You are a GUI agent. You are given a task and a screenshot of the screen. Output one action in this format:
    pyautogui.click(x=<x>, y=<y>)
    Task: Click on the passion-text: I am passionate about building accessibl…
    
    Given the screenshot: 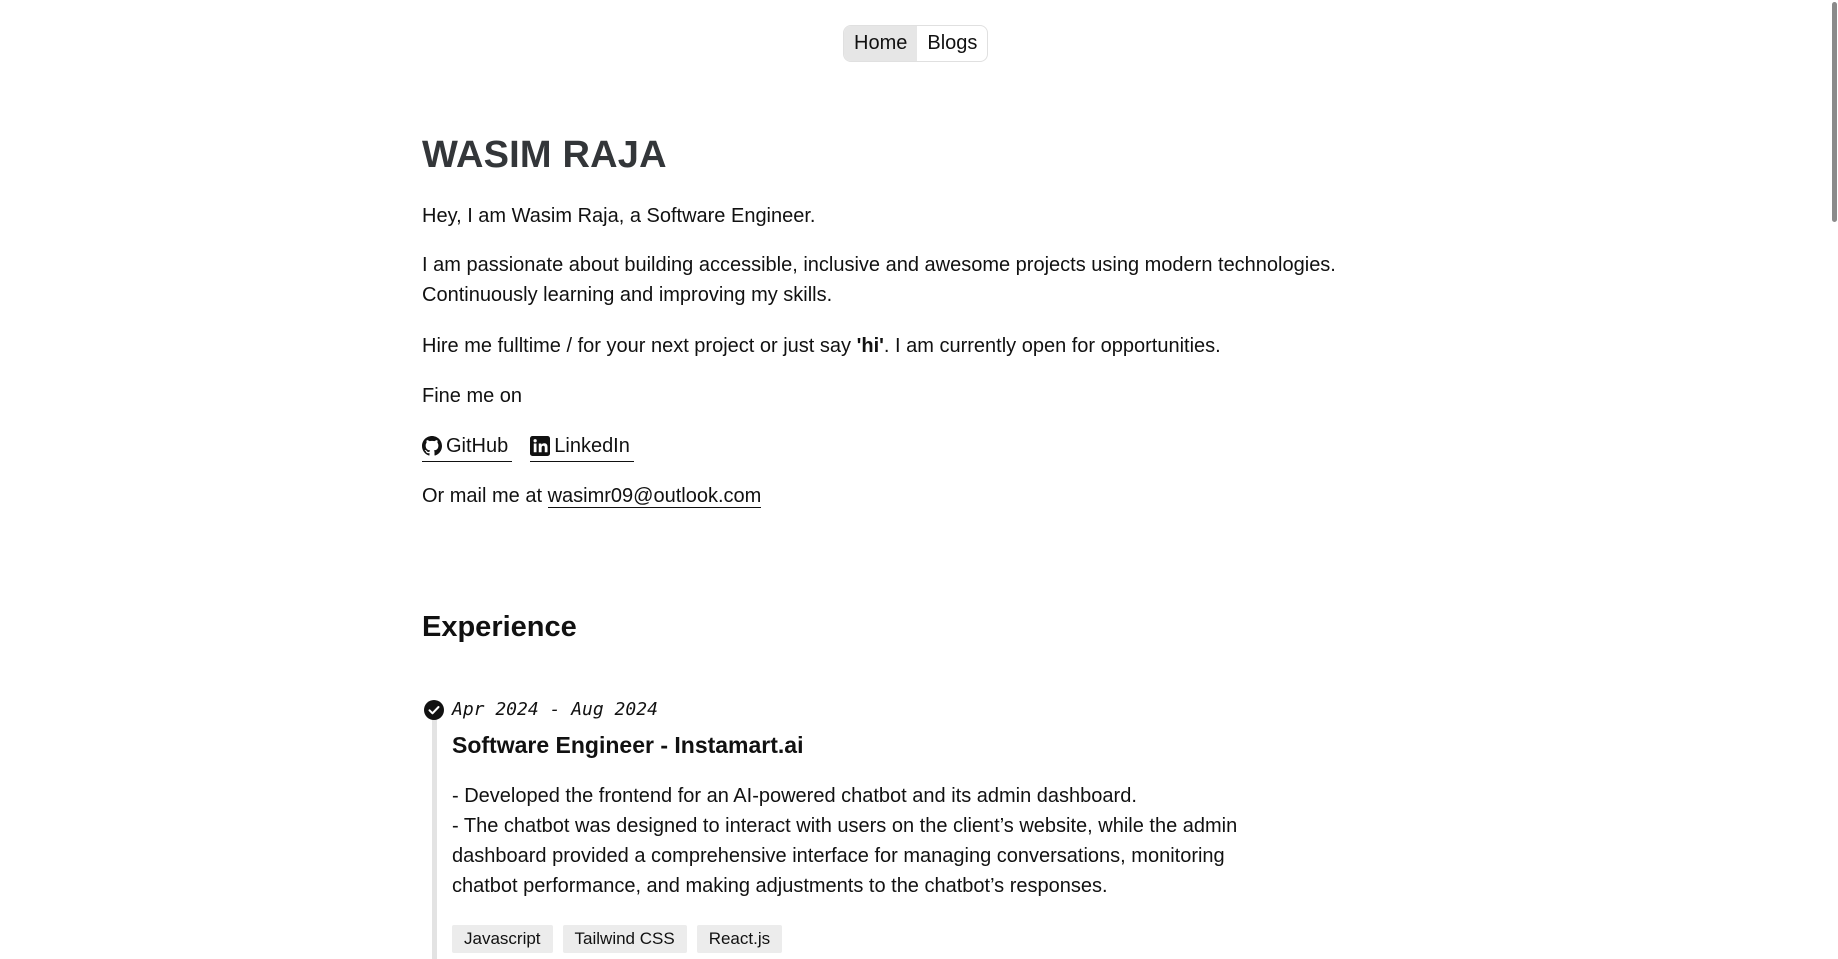 What is the action you would take?
    pyautogui.click(x=879, y=280)
    